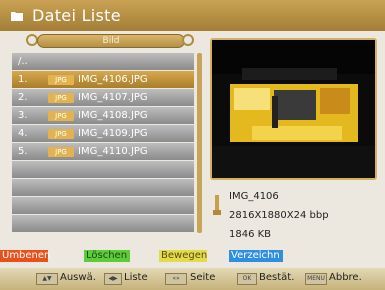 Image resolution: width=385 pixels, height=290 pixels. I want to click on window-title: Datei Liste, so click(76, 15).